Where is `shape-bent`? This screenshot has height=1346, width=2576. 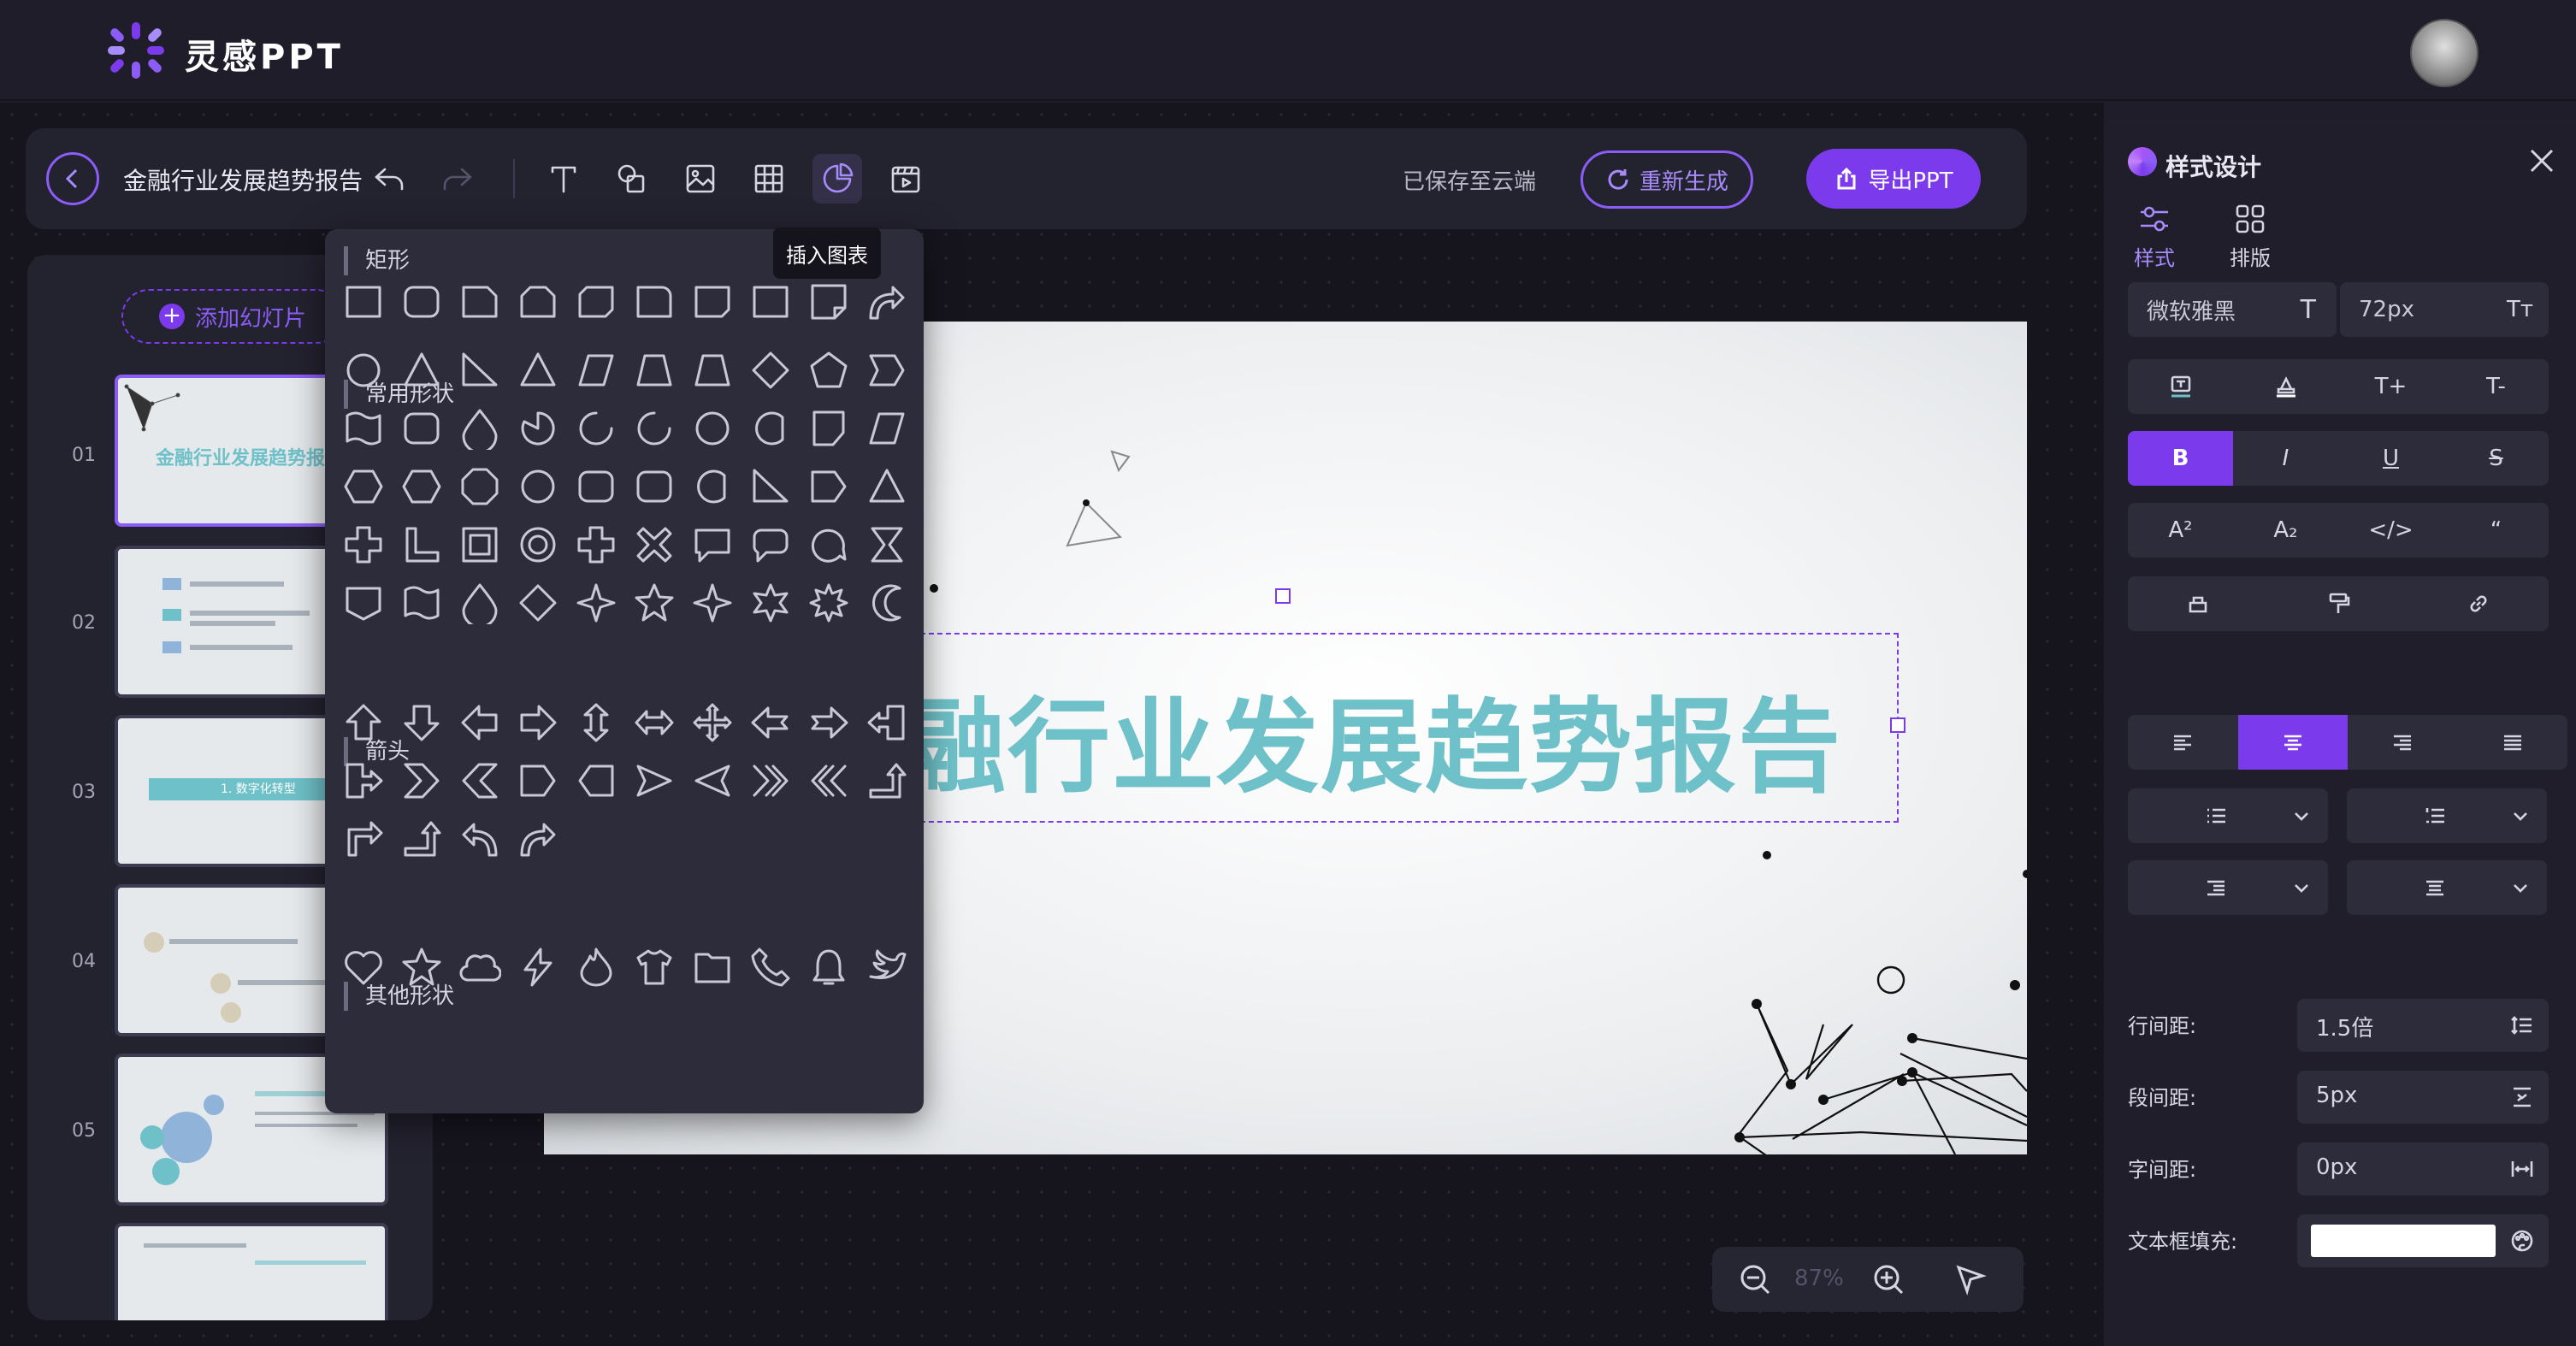
shape-bent is located at coordinates (363, 839).